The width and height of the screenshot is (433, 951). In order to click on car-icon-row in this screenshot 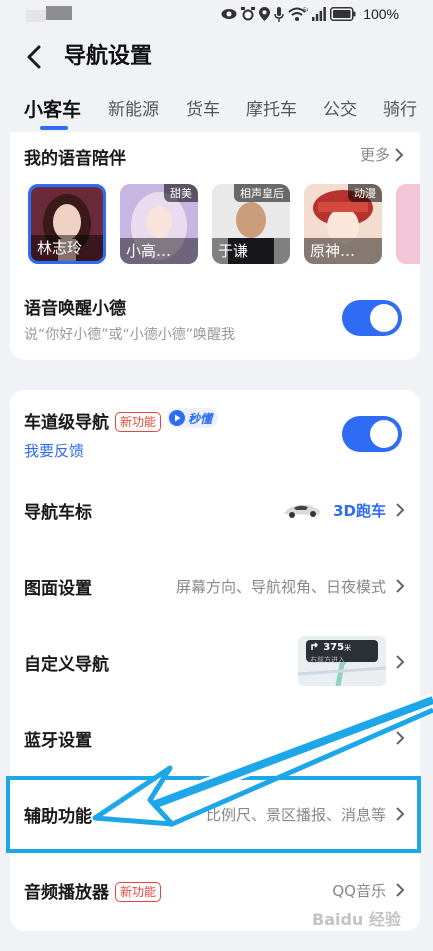, I will do `click(215, 510)`.